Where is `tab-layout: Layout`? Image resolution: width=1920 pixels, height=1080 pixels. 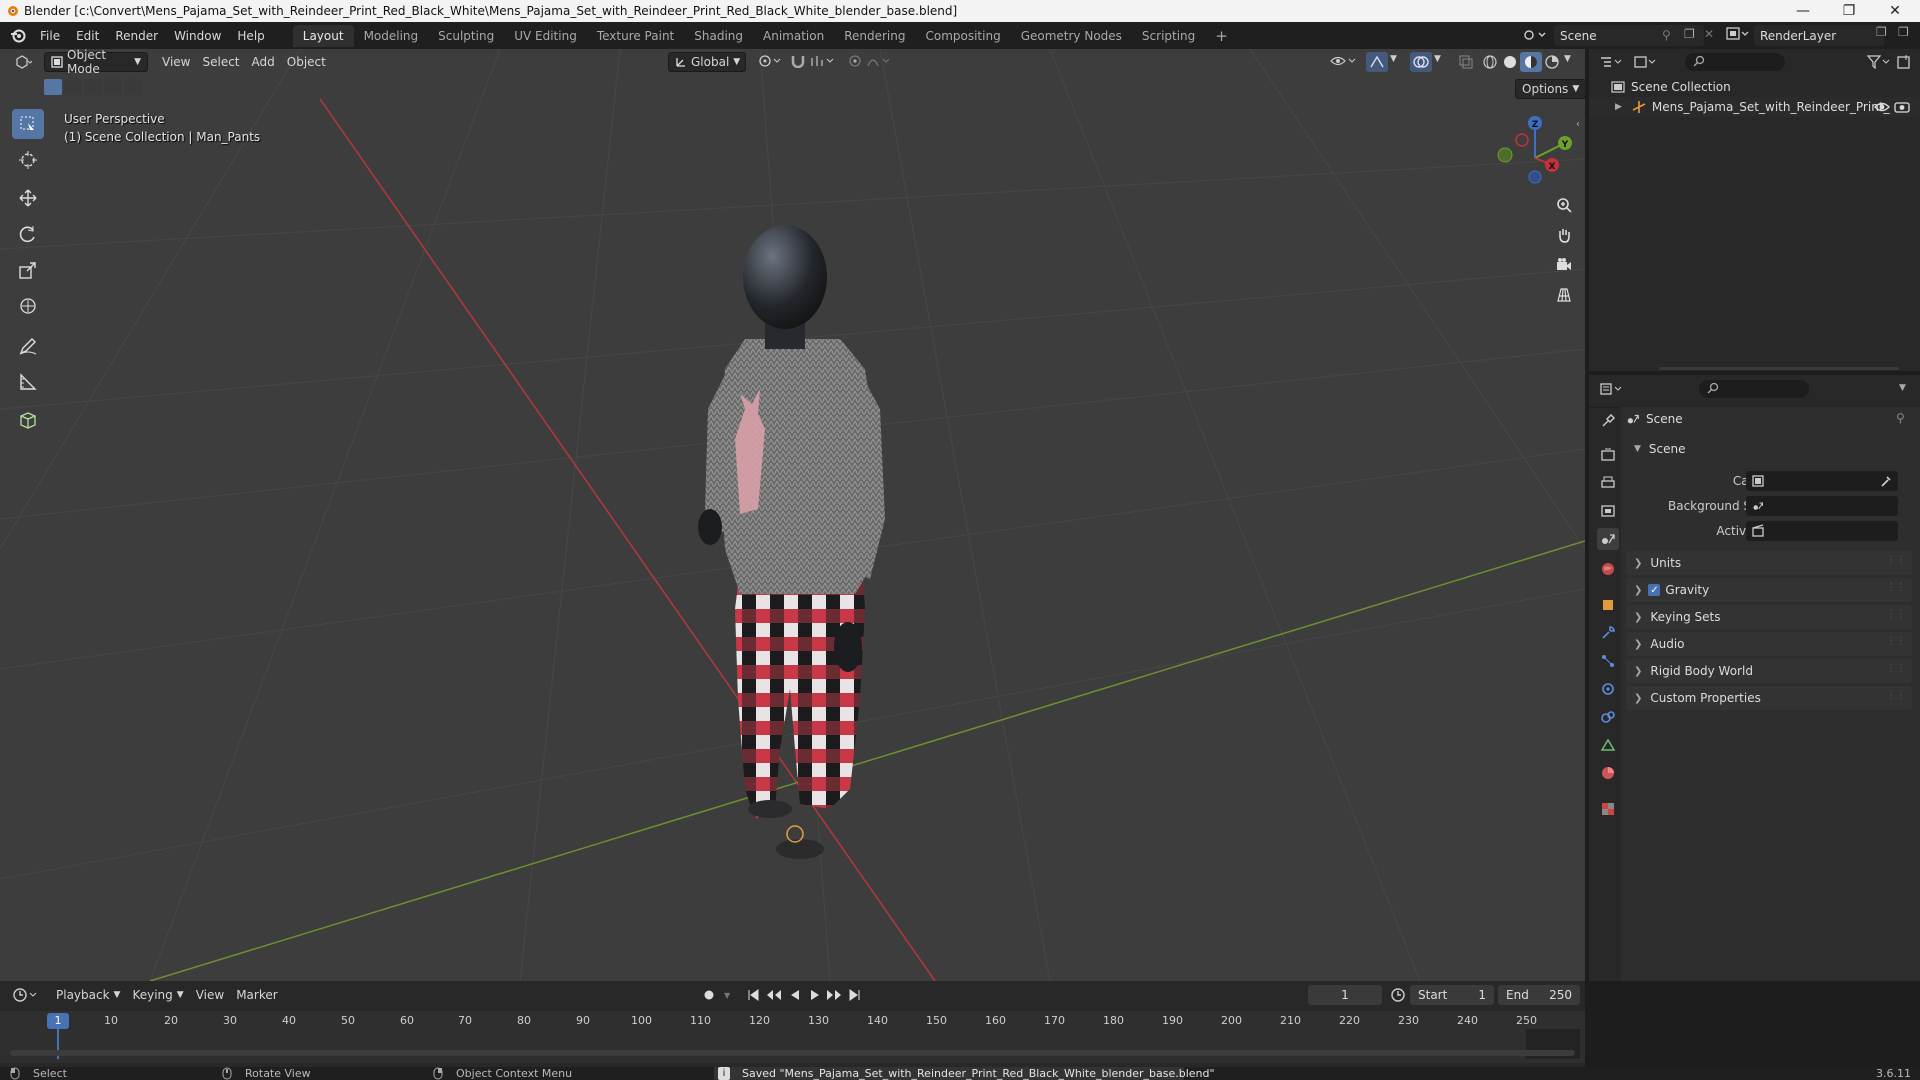
tab-layout: Layout is located at coordinates (323, 35).